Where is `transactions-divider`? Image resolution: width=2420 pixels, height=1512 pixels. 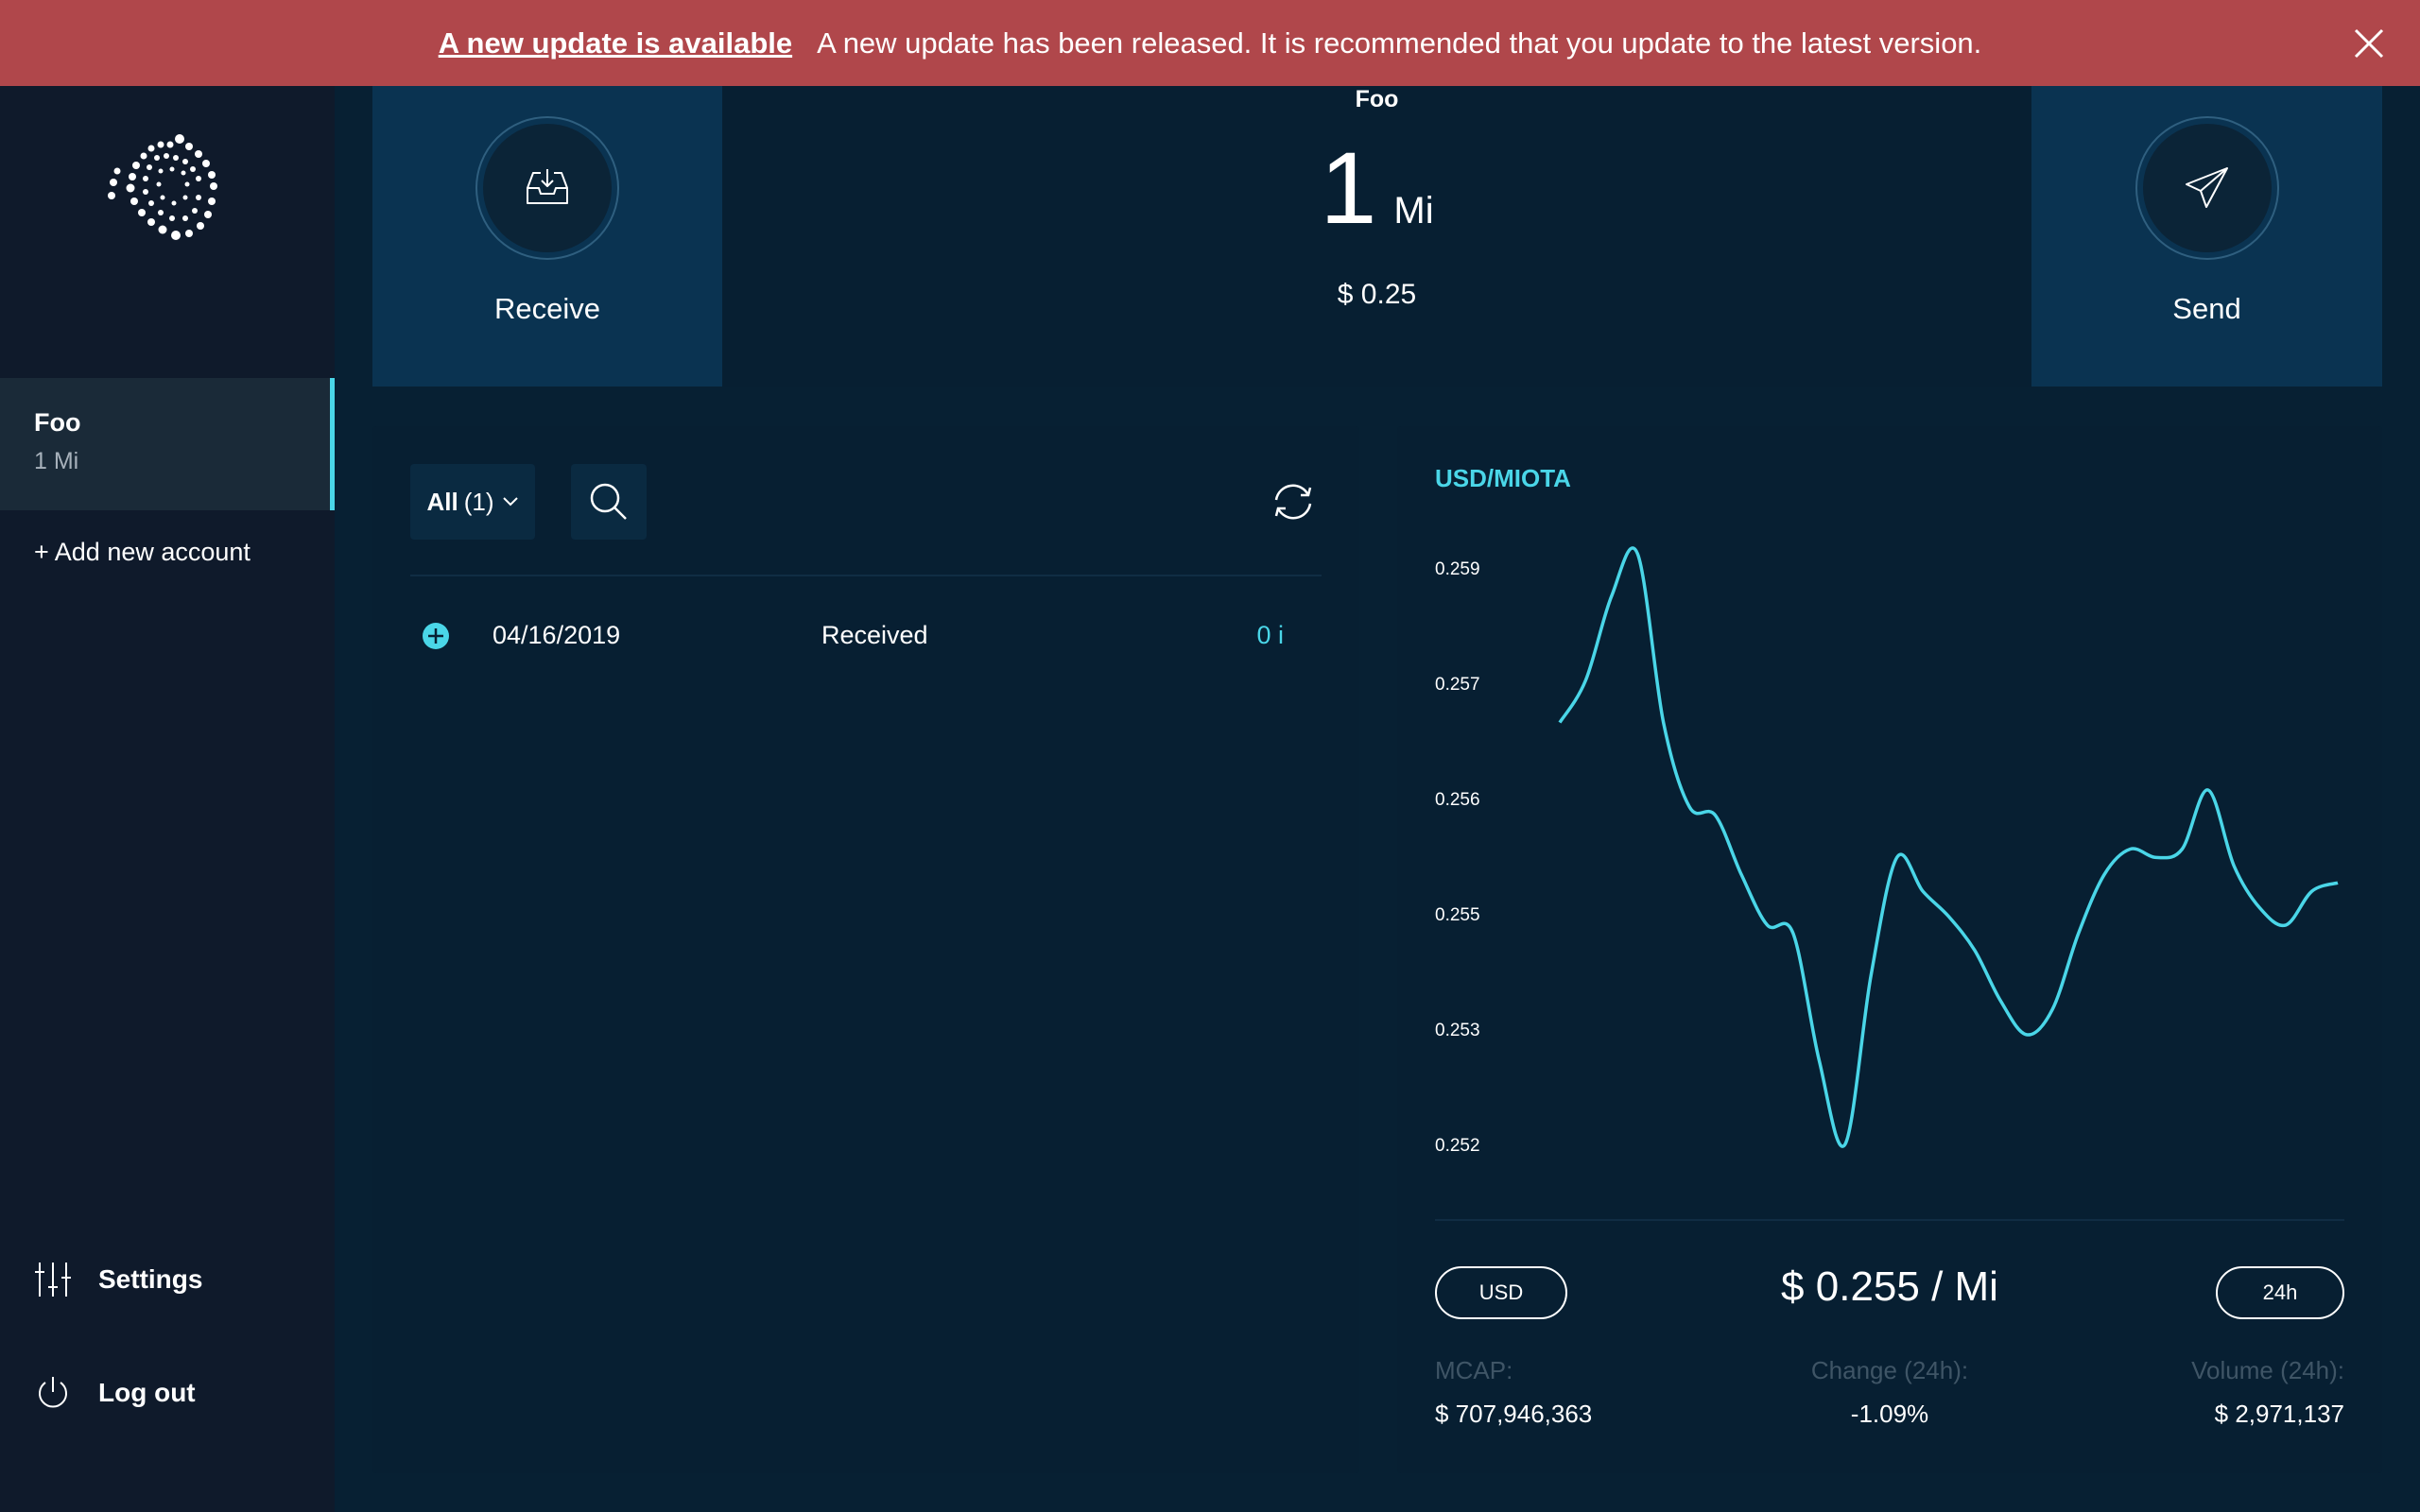 transactions-divider is located at coordinates (866, 575).